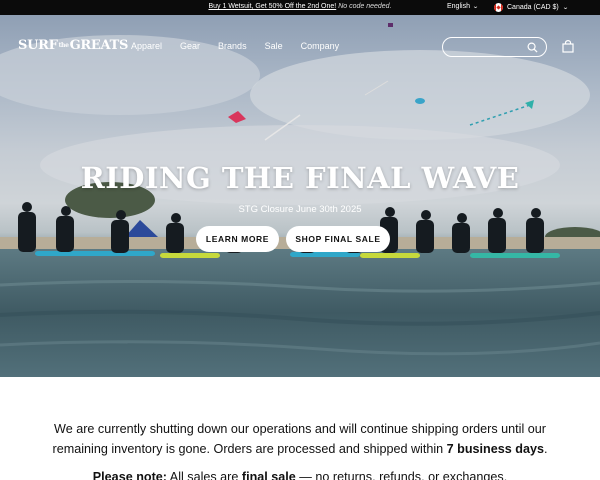 This screenshot has height=480, width=600. I want to click on note-label: Please note:, so click(129, 475).